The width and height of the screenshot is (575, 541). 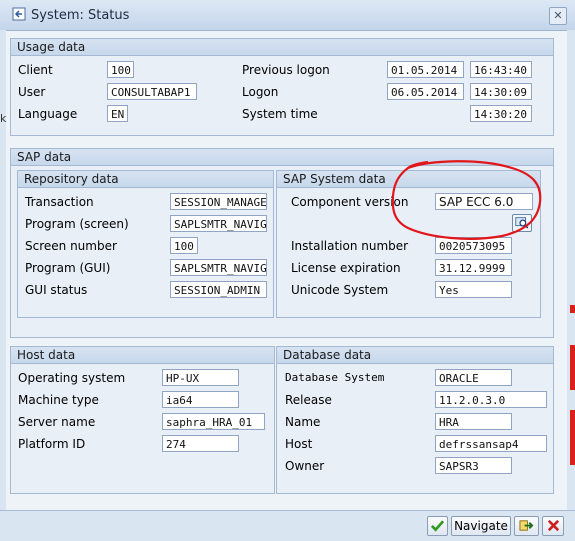 What do you see at coordinates (303, 422) in the screenshot?
I see `name-label: Name` at bounding box center [303, 422].